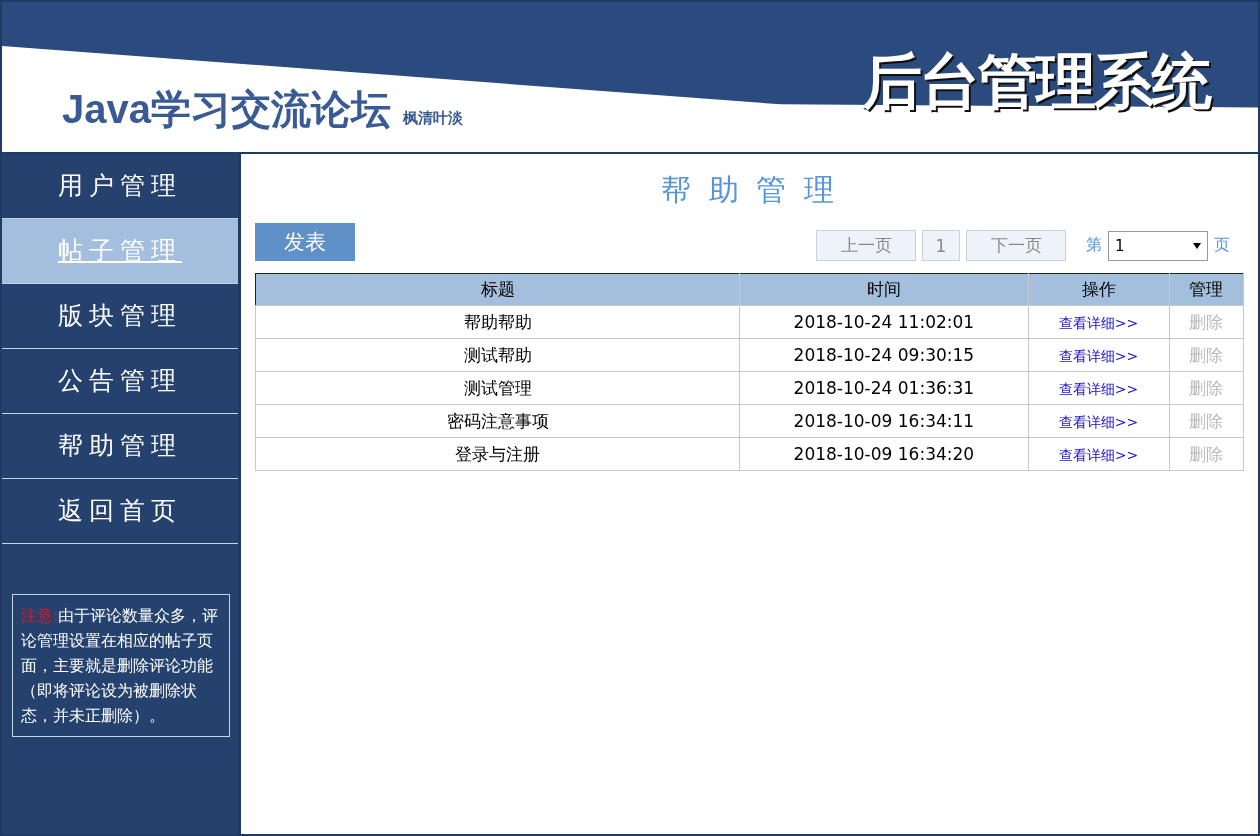  I want to click on table-cell: 测试帮助, so click(497, 355).